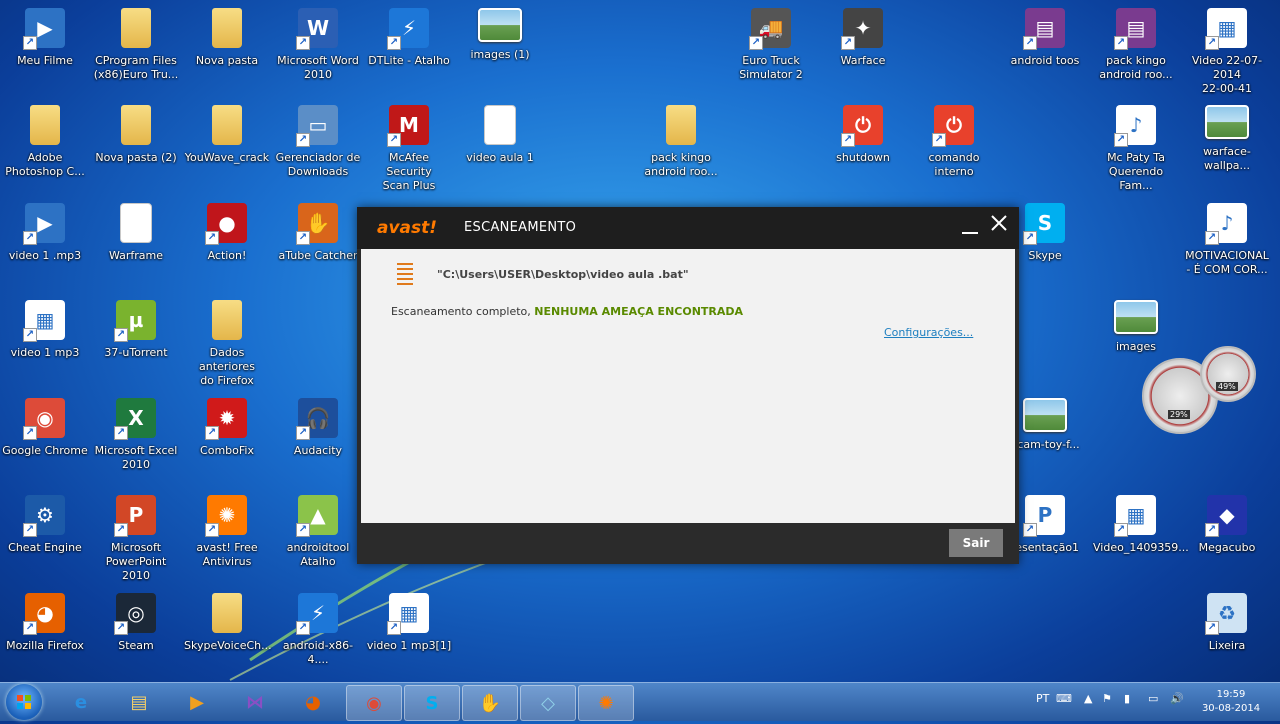 This screenshot has height=724, width=1280. I want to click on explorer-icon: ▤, so click(139, 702).